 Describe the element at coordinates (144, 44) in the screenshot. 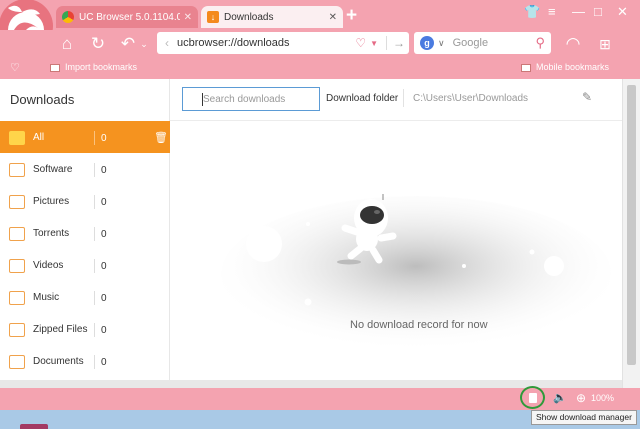

I see `chevron-down-icon: ⌄` at that location.